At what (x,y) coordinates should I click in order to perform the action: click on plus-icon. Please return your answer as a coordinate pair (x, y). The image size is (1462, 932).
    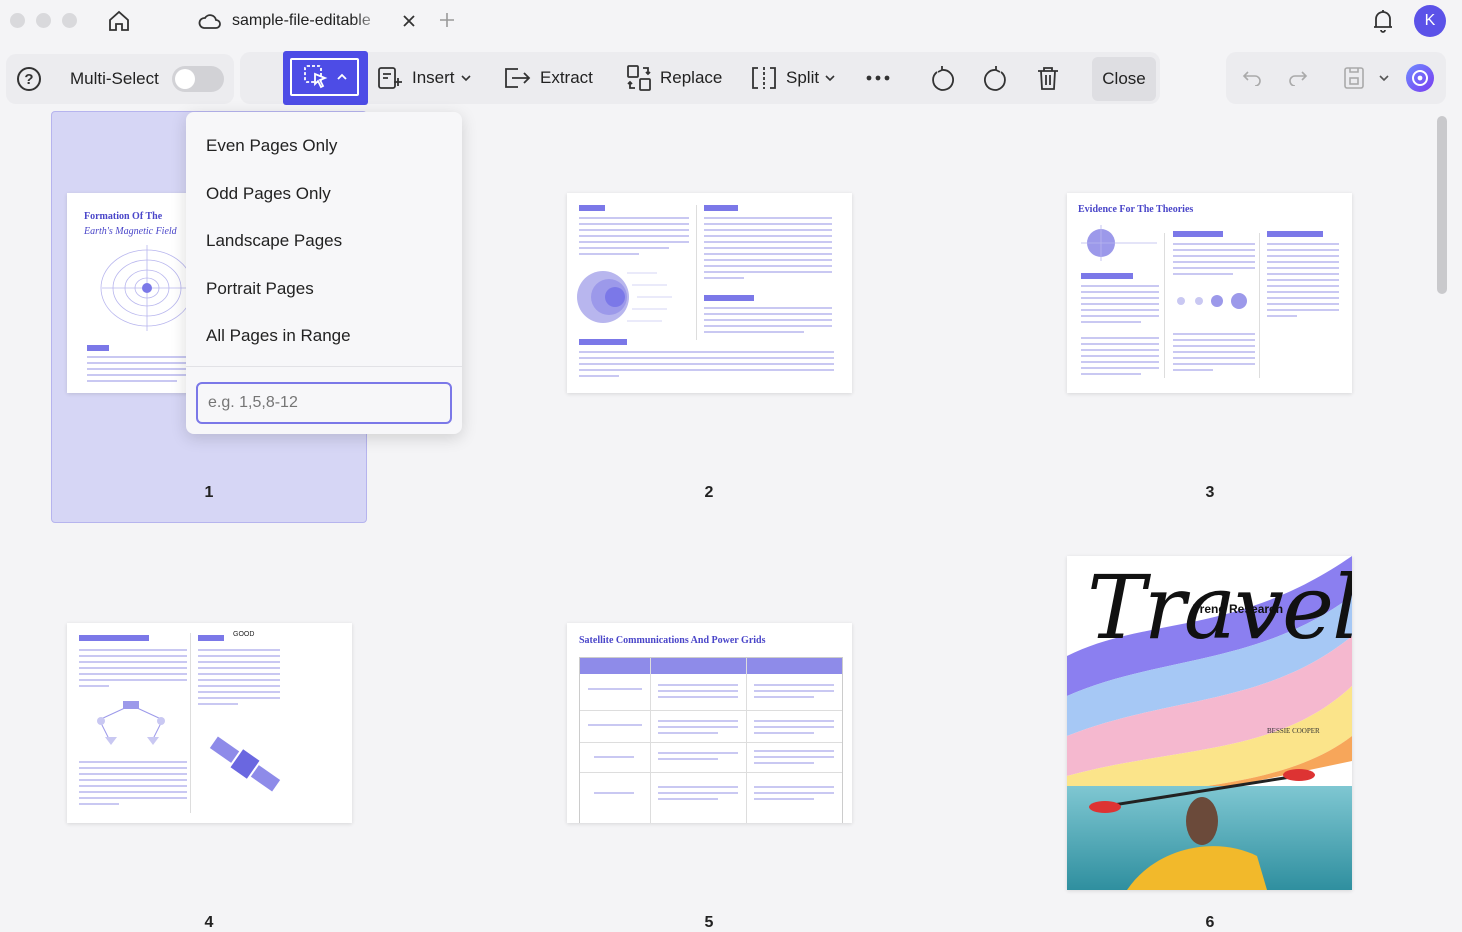
    Looking at the image, I should click on (447, 20).